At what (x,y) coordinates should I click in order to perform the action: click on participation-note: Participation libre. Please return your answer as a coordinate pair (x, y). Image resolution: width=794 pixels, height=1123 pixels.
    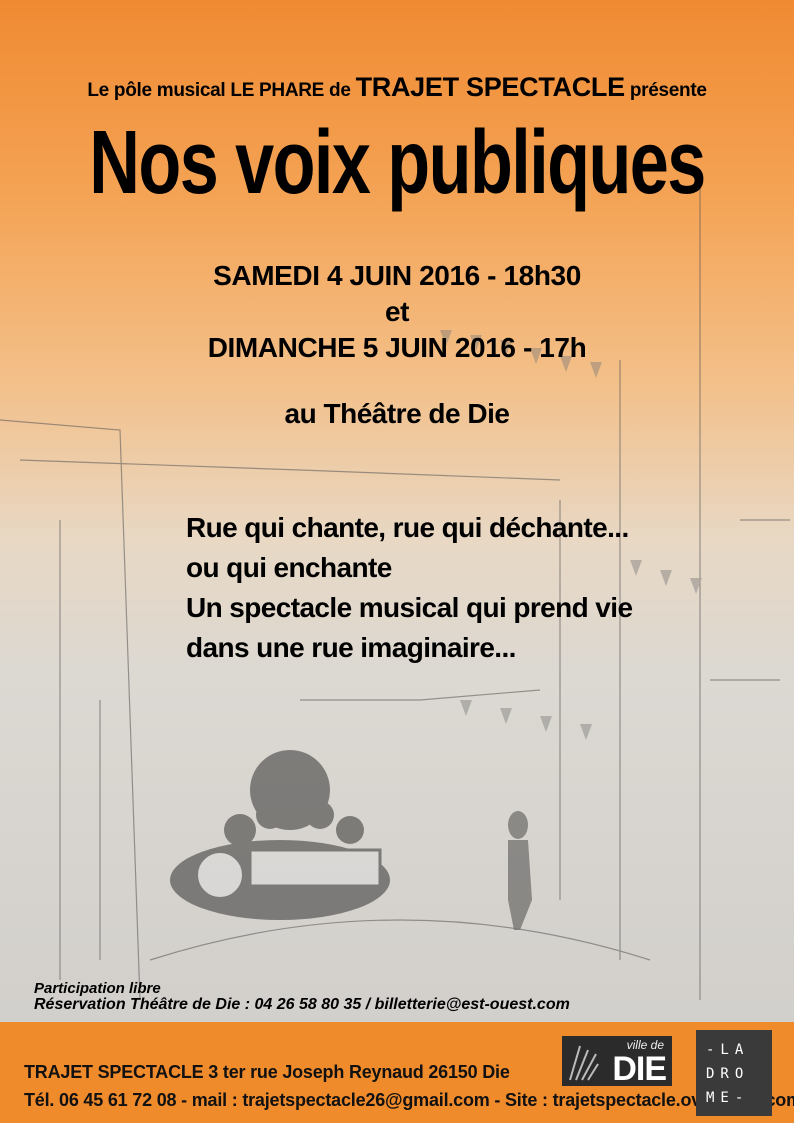
    Looking at the image, I should click on (97, 988).